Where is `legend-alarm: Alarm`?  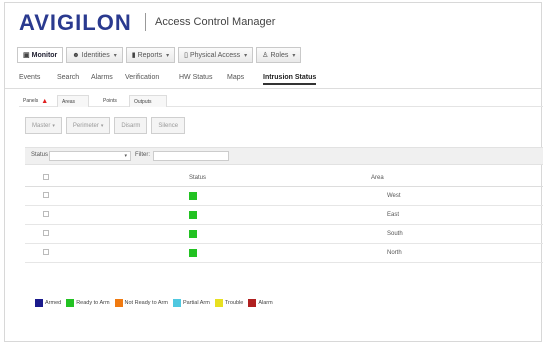
legend-alarm: Alarm is located at coordinates (260, 303).